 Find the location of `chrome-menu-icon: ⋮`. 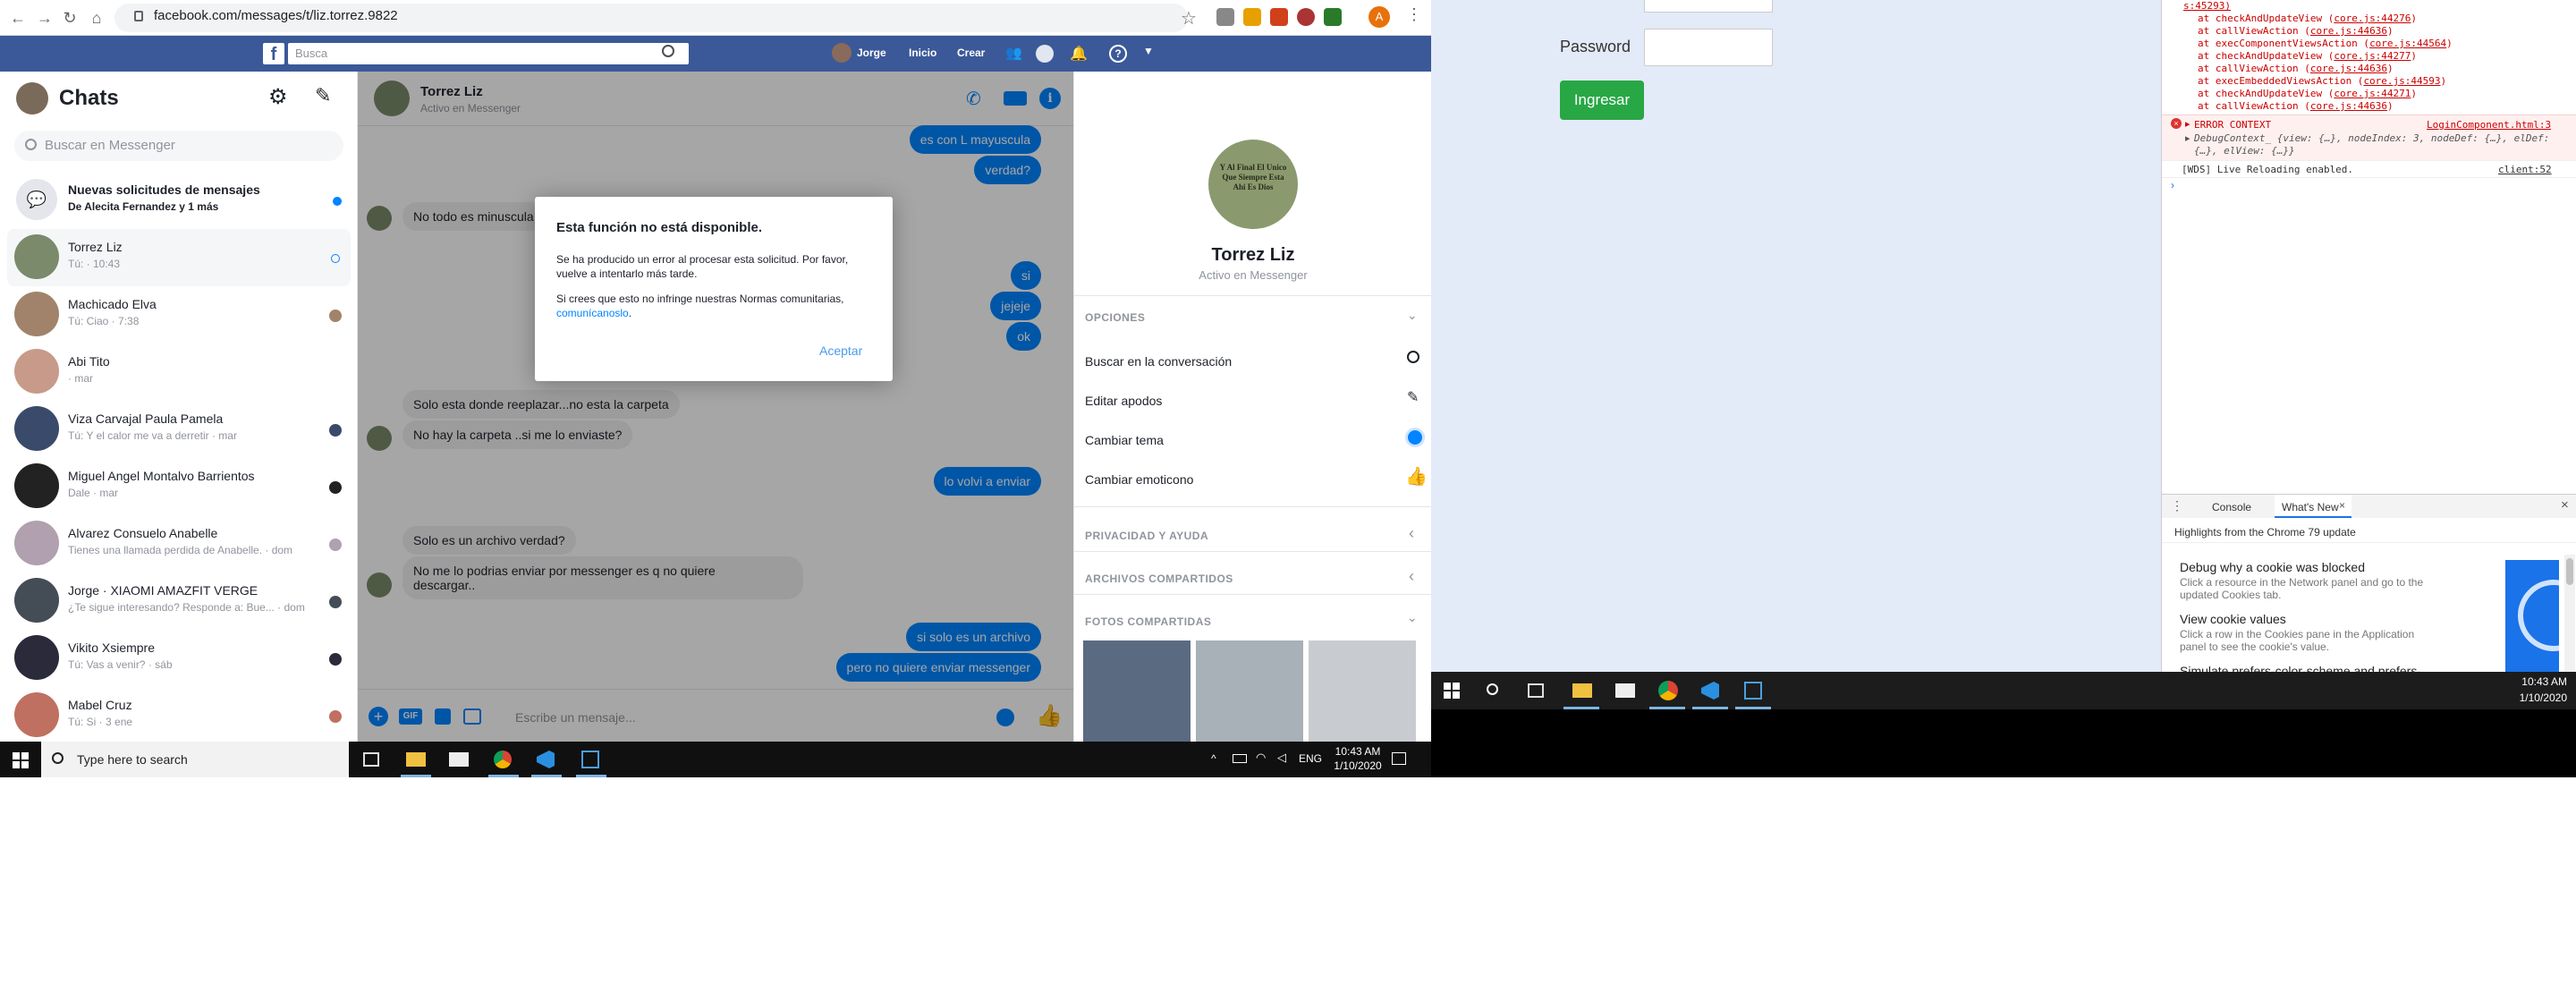

chrome-menu-icon: ⋮ is located at coordinates (1414, 15).